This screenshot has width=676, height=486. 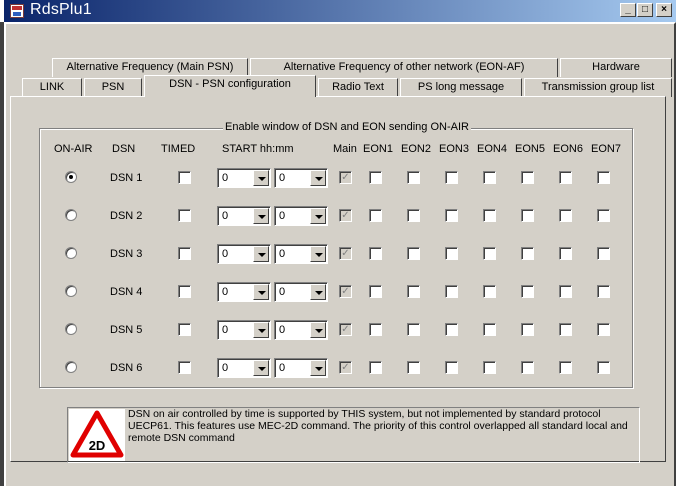 What do you see at coordinates (616, 67) in the screenshot?
I see `tab-hardware: Hardware` at bounding box center [616, 67].